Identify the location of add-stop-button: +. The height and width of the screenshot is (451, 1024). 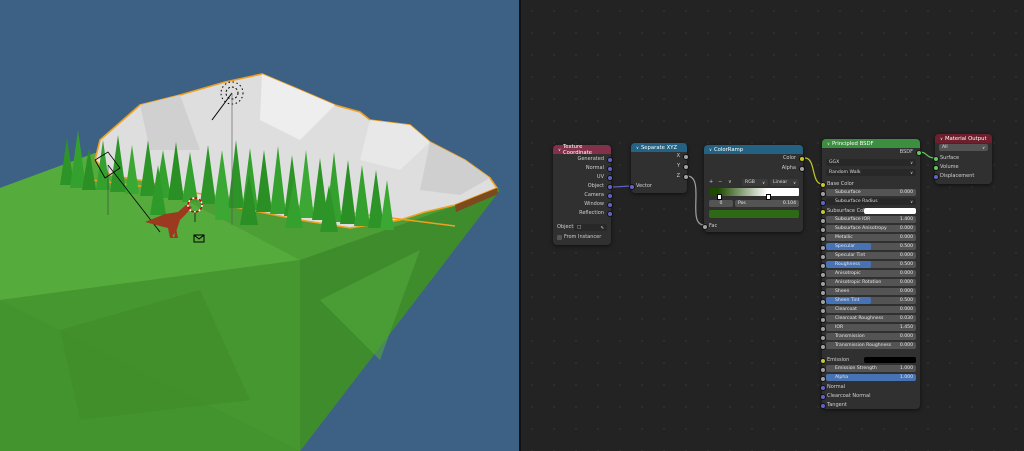
(711, 182).